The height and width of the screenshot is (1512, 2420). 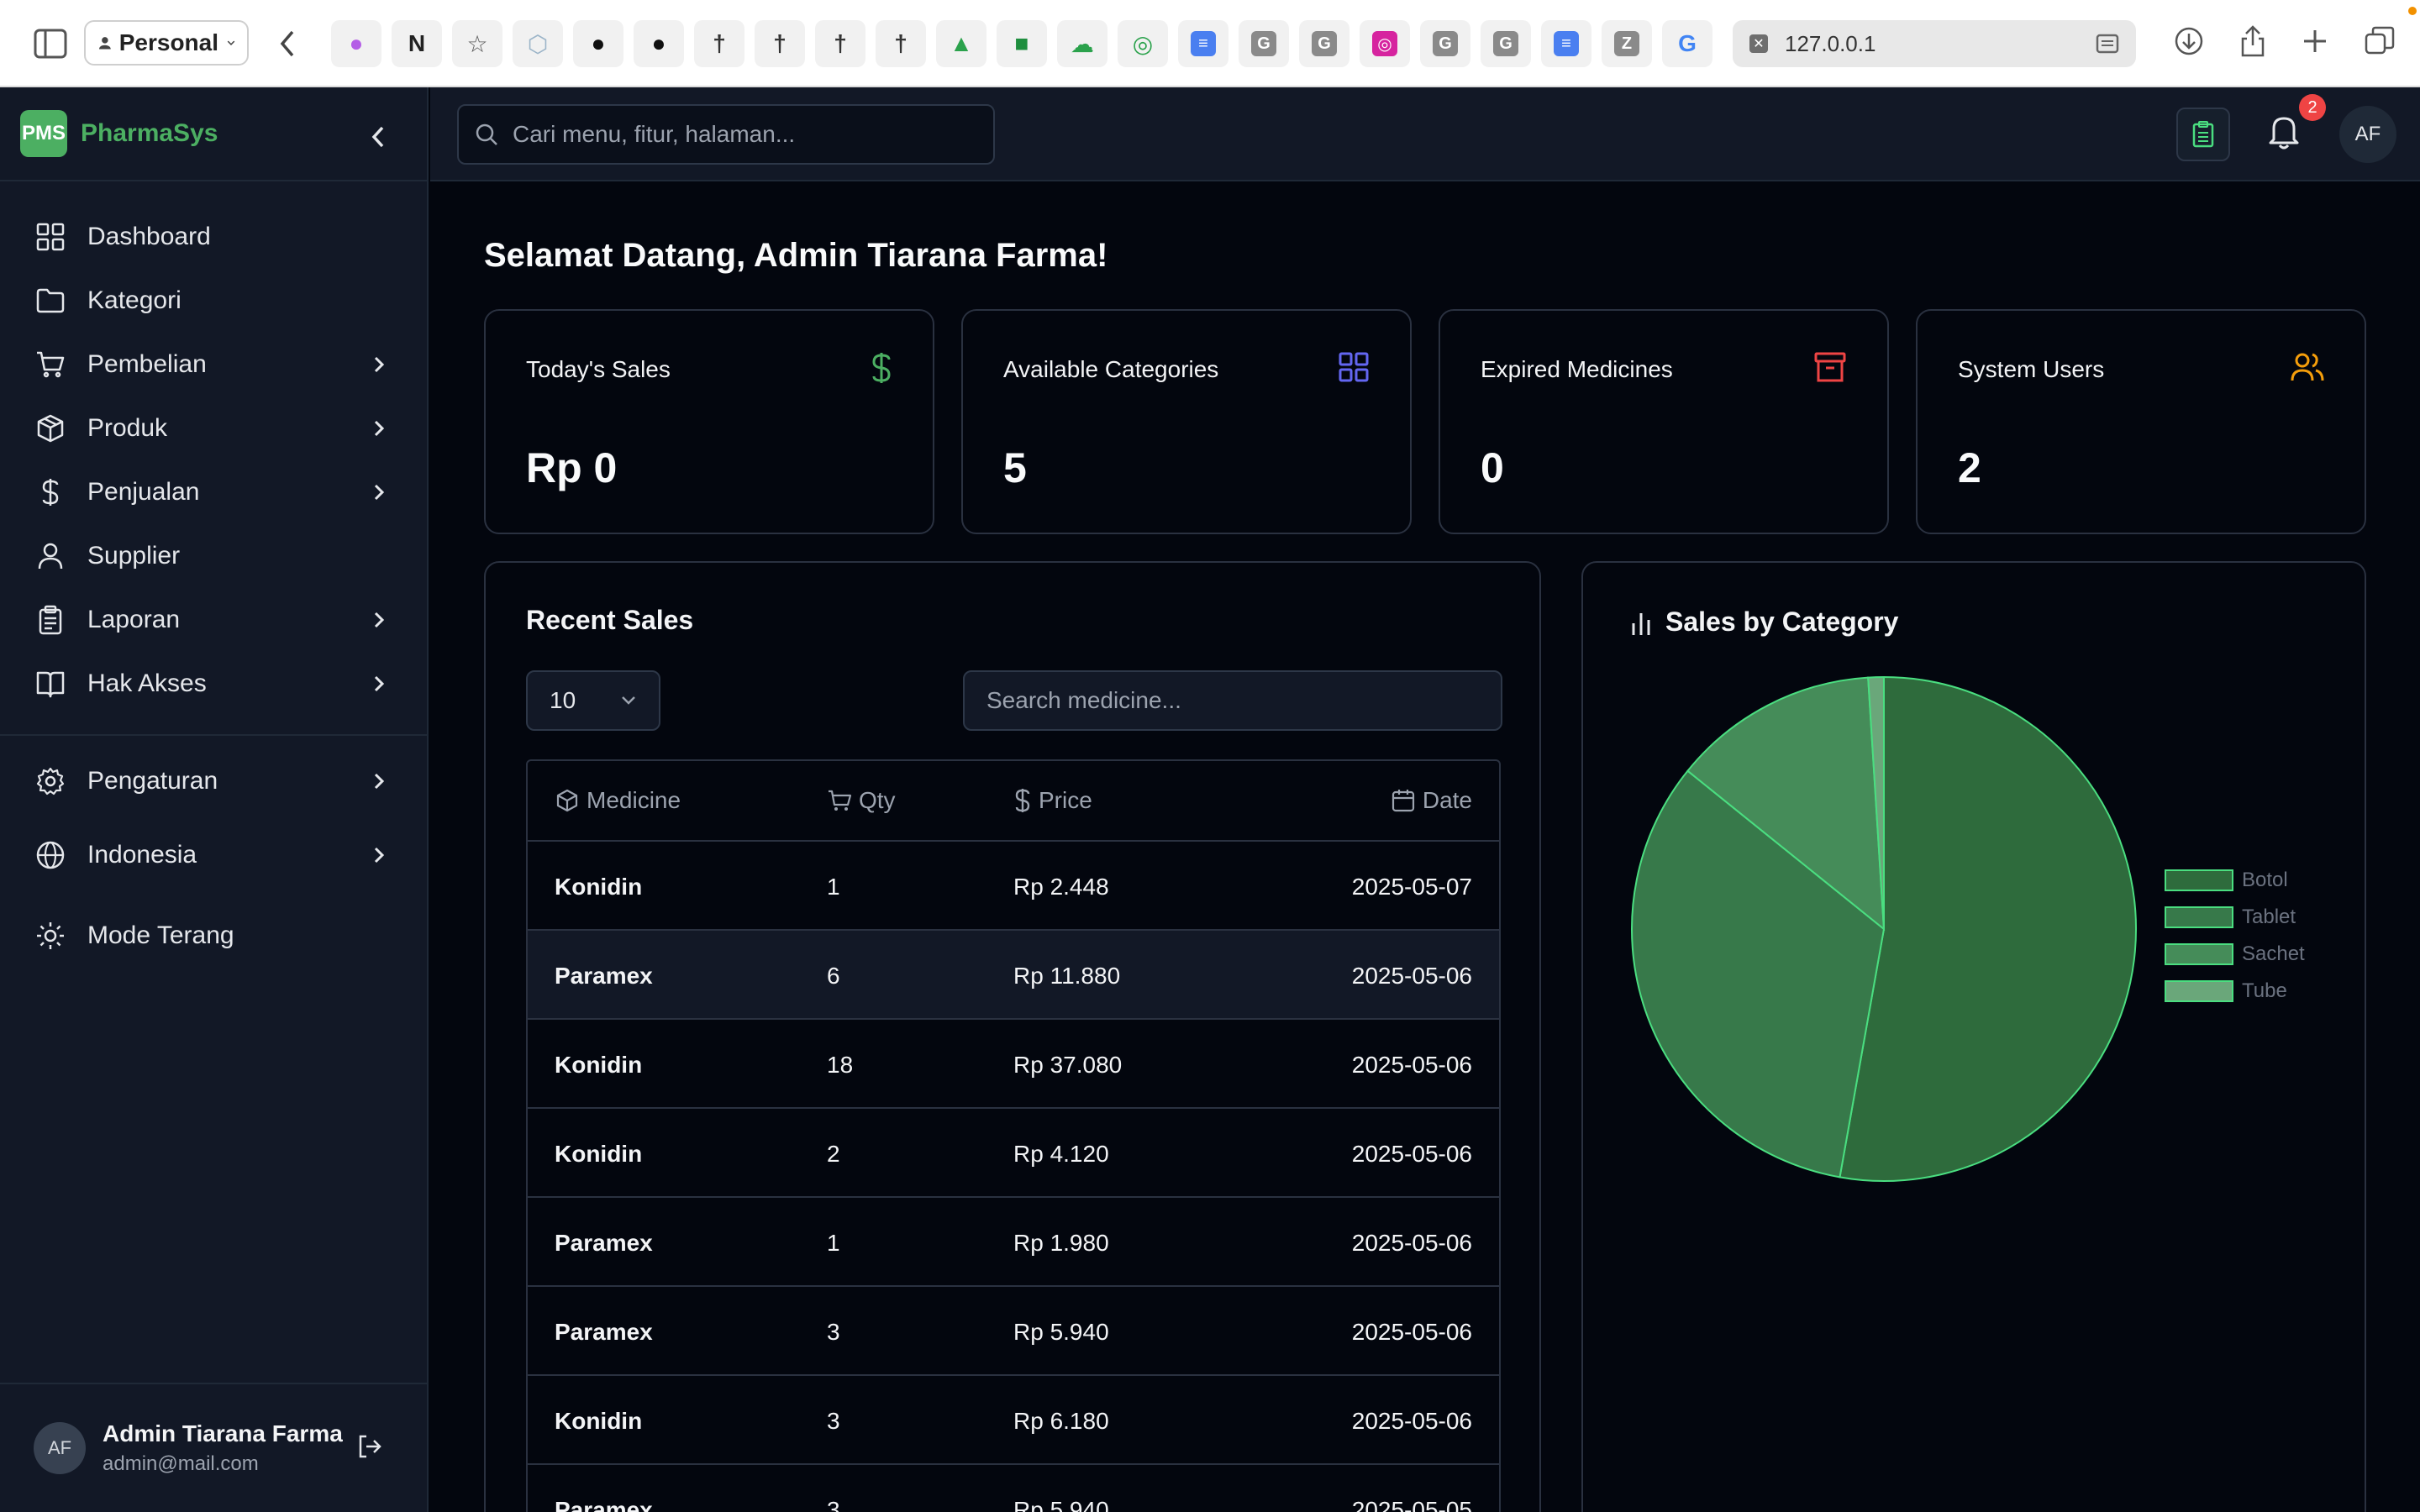 What do you see at coordinates (2235, 880) in the screenshot?
I see `legend-item: Botol` at bounding box center [2235, 880].